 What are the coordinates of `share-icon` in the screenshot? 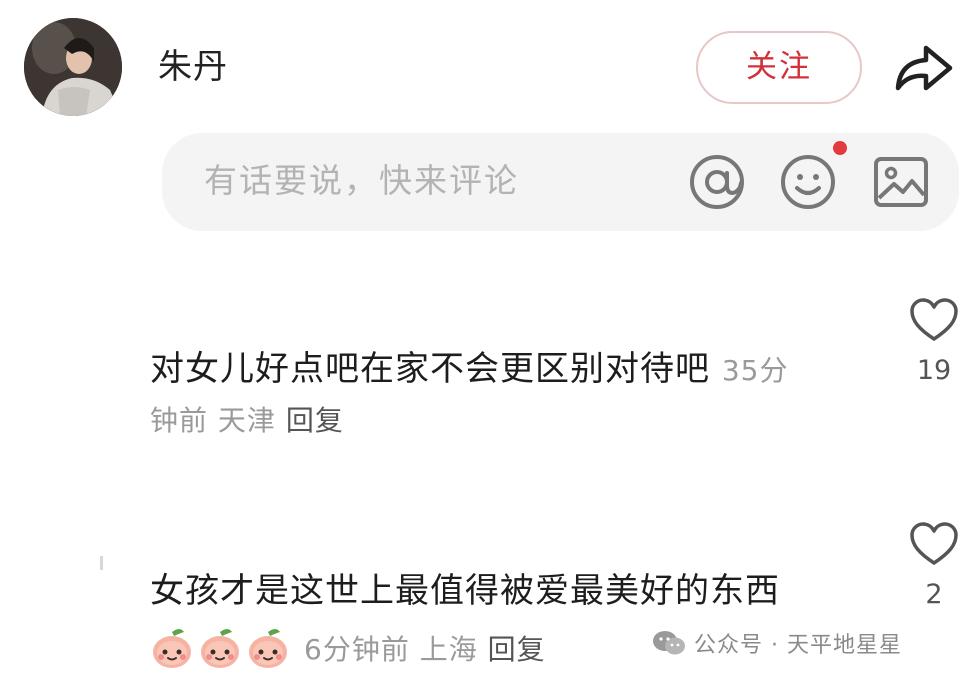 It's located at (923, 68).